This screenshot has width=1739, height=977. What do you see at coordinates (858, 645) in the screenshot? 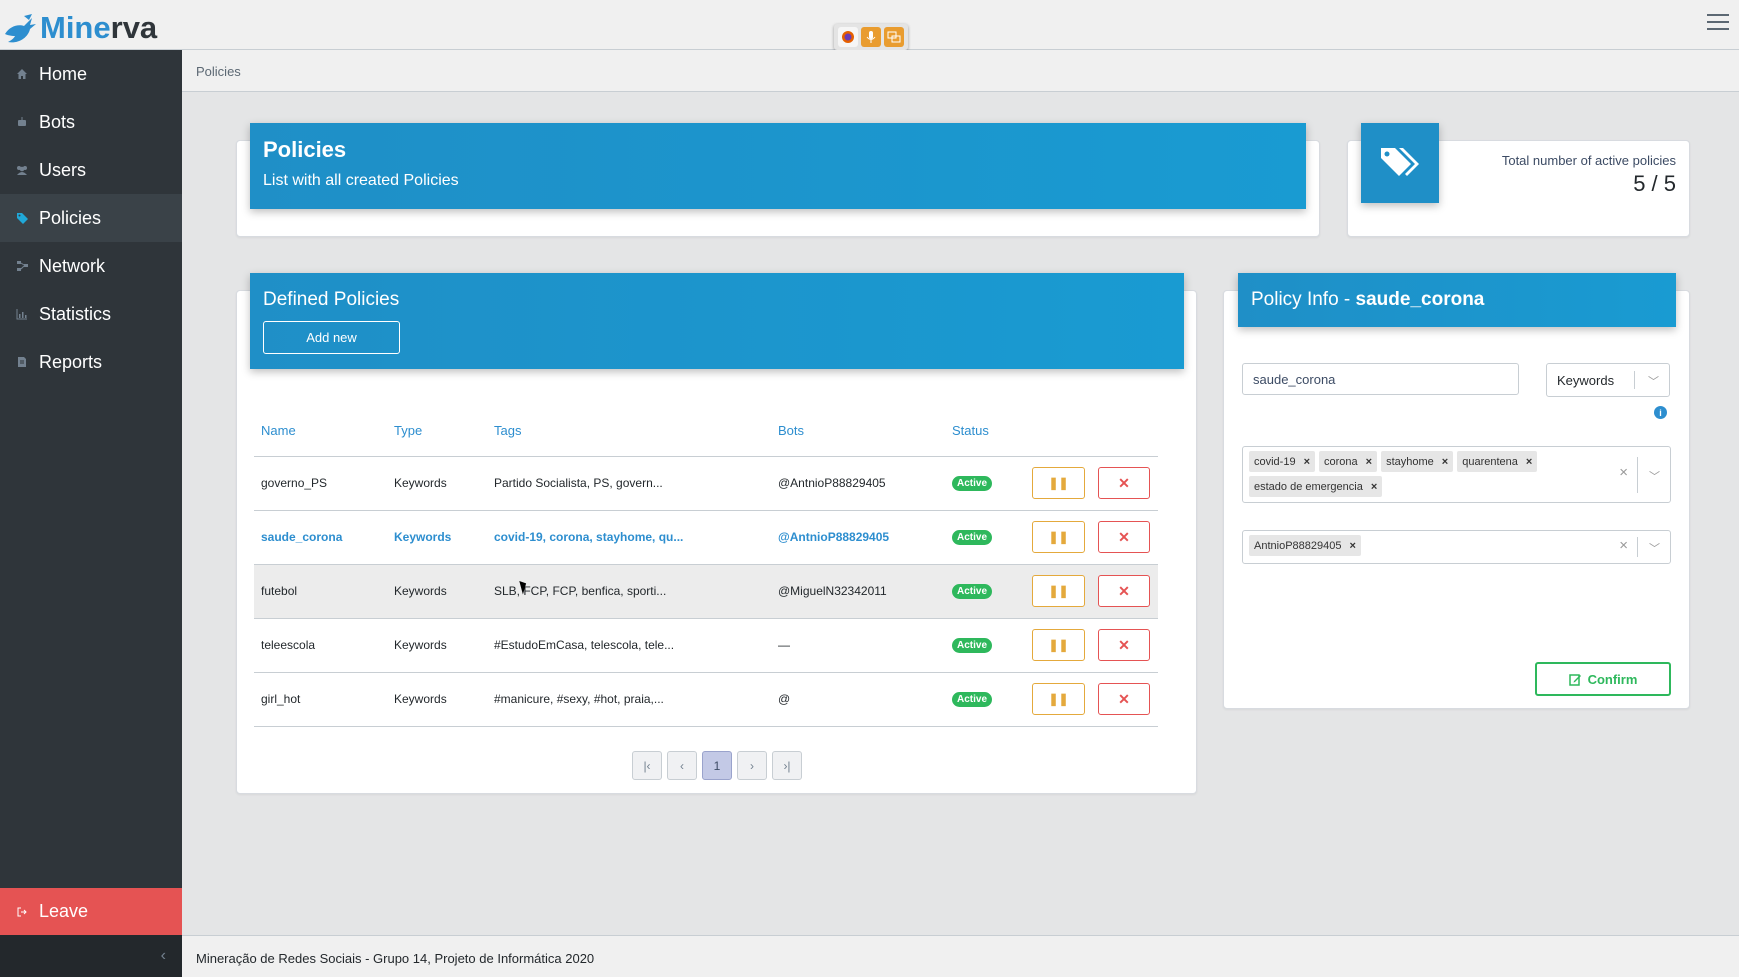
I see `cell-bots: —` at bounding box center [858, 645].